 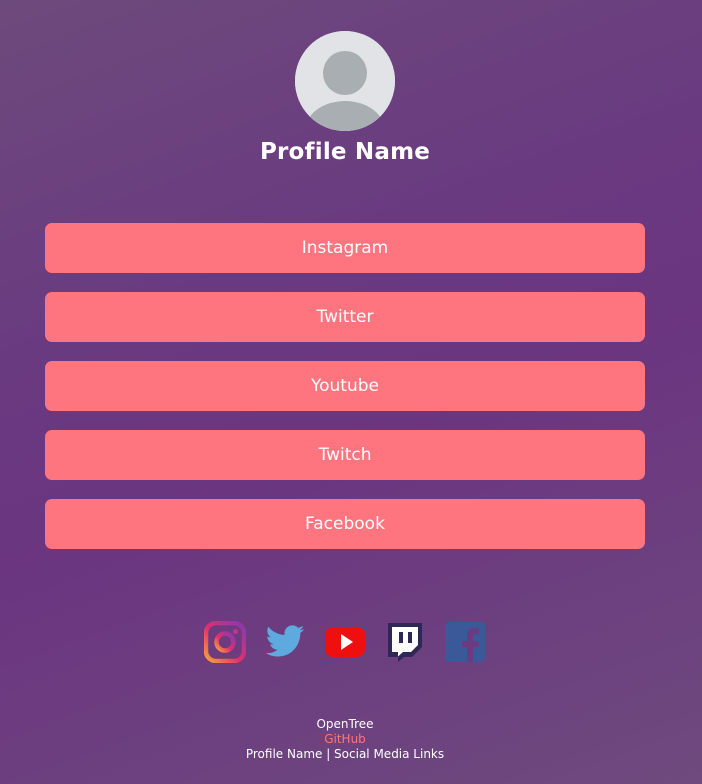 What do you see at coordinates (345, 642) in the screenshot?
I see `youtube-icon` at bounding box center [345, 642].